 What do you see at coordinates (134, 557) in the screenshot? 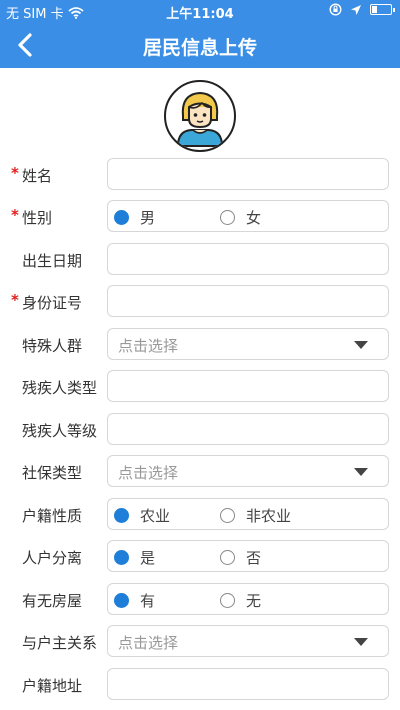
I see `household-separation-option-yes: 是` at bounding box center [134, 557].